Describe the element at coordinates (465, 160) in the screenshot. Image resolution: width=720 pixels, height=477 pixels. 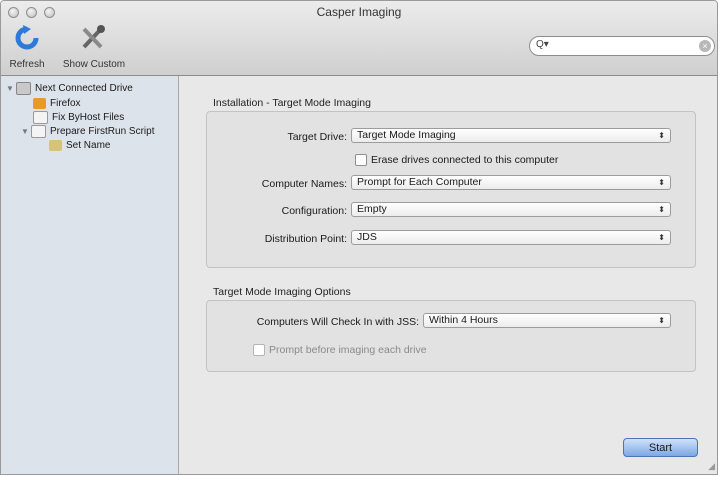
I see `erase-drives-label: Erase drives connected to this computer` at that location.